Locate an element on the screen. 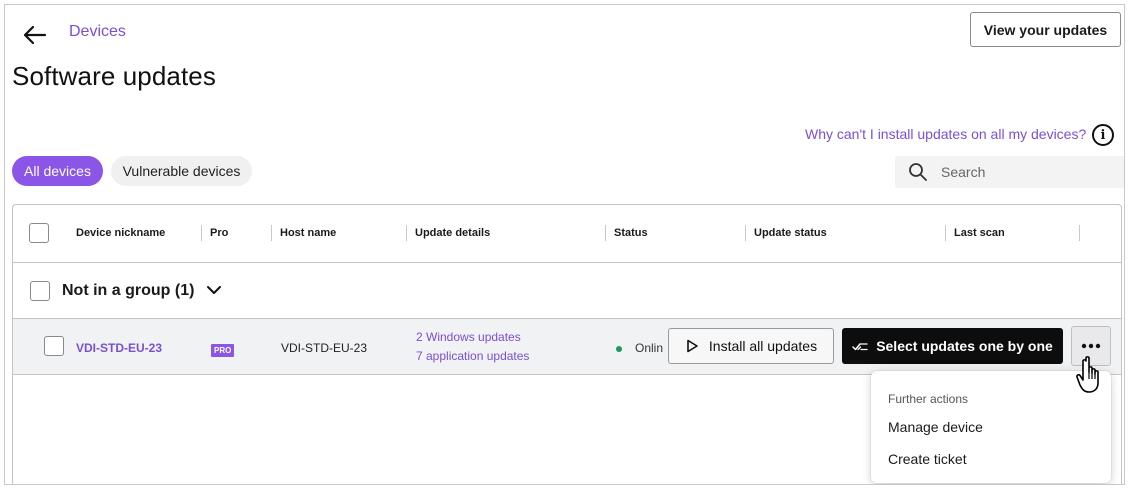  search-box is located at coordinates (1009, 172).